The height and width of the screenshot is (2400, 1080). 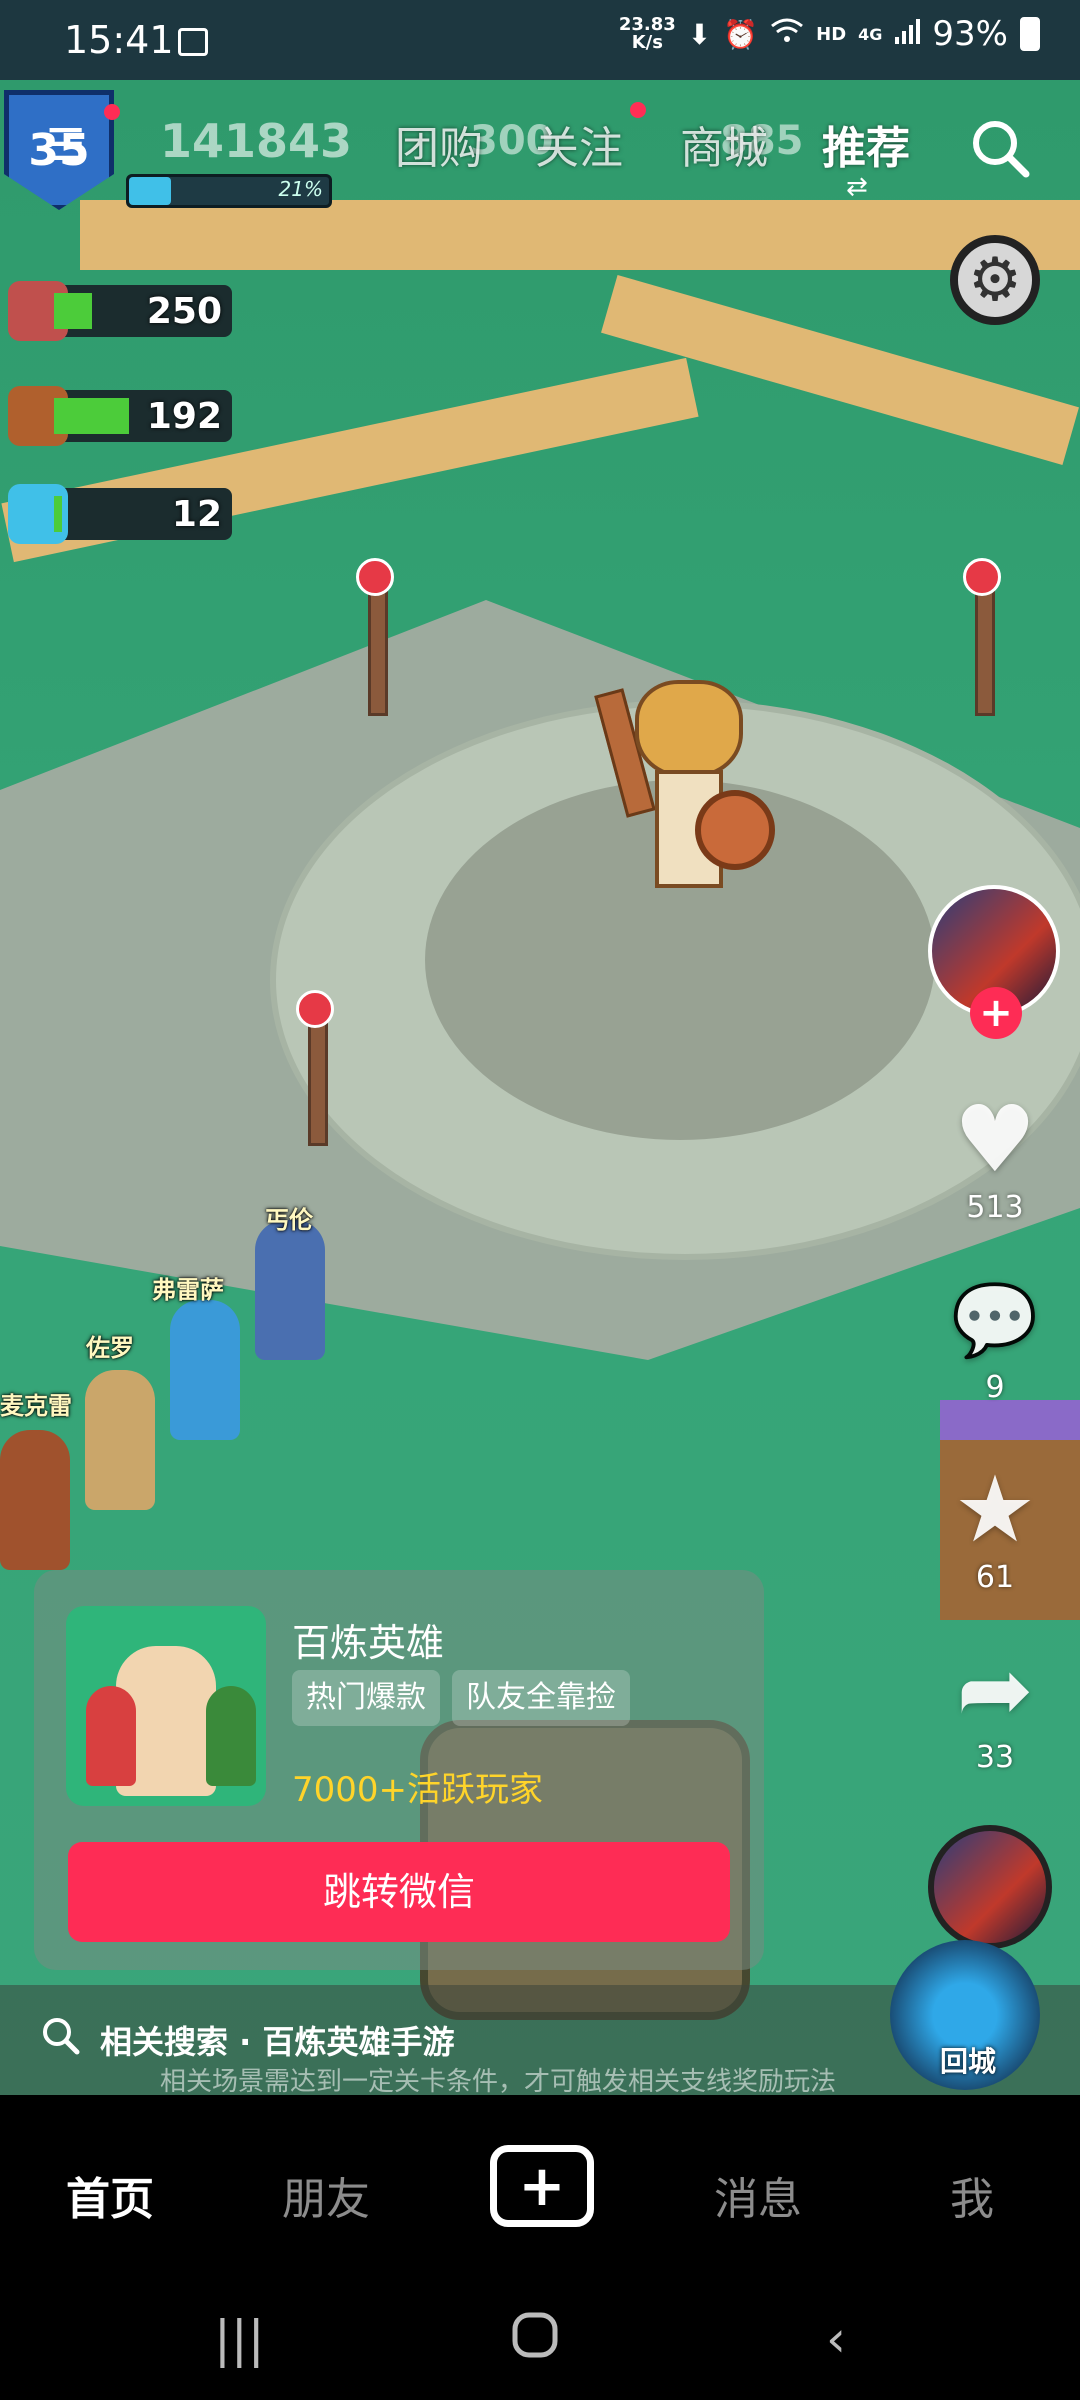 What do you see at coordinates (836, 2339) in the screenshot?
I see `back-icon: ‹` at bounding box center [836, 2339].